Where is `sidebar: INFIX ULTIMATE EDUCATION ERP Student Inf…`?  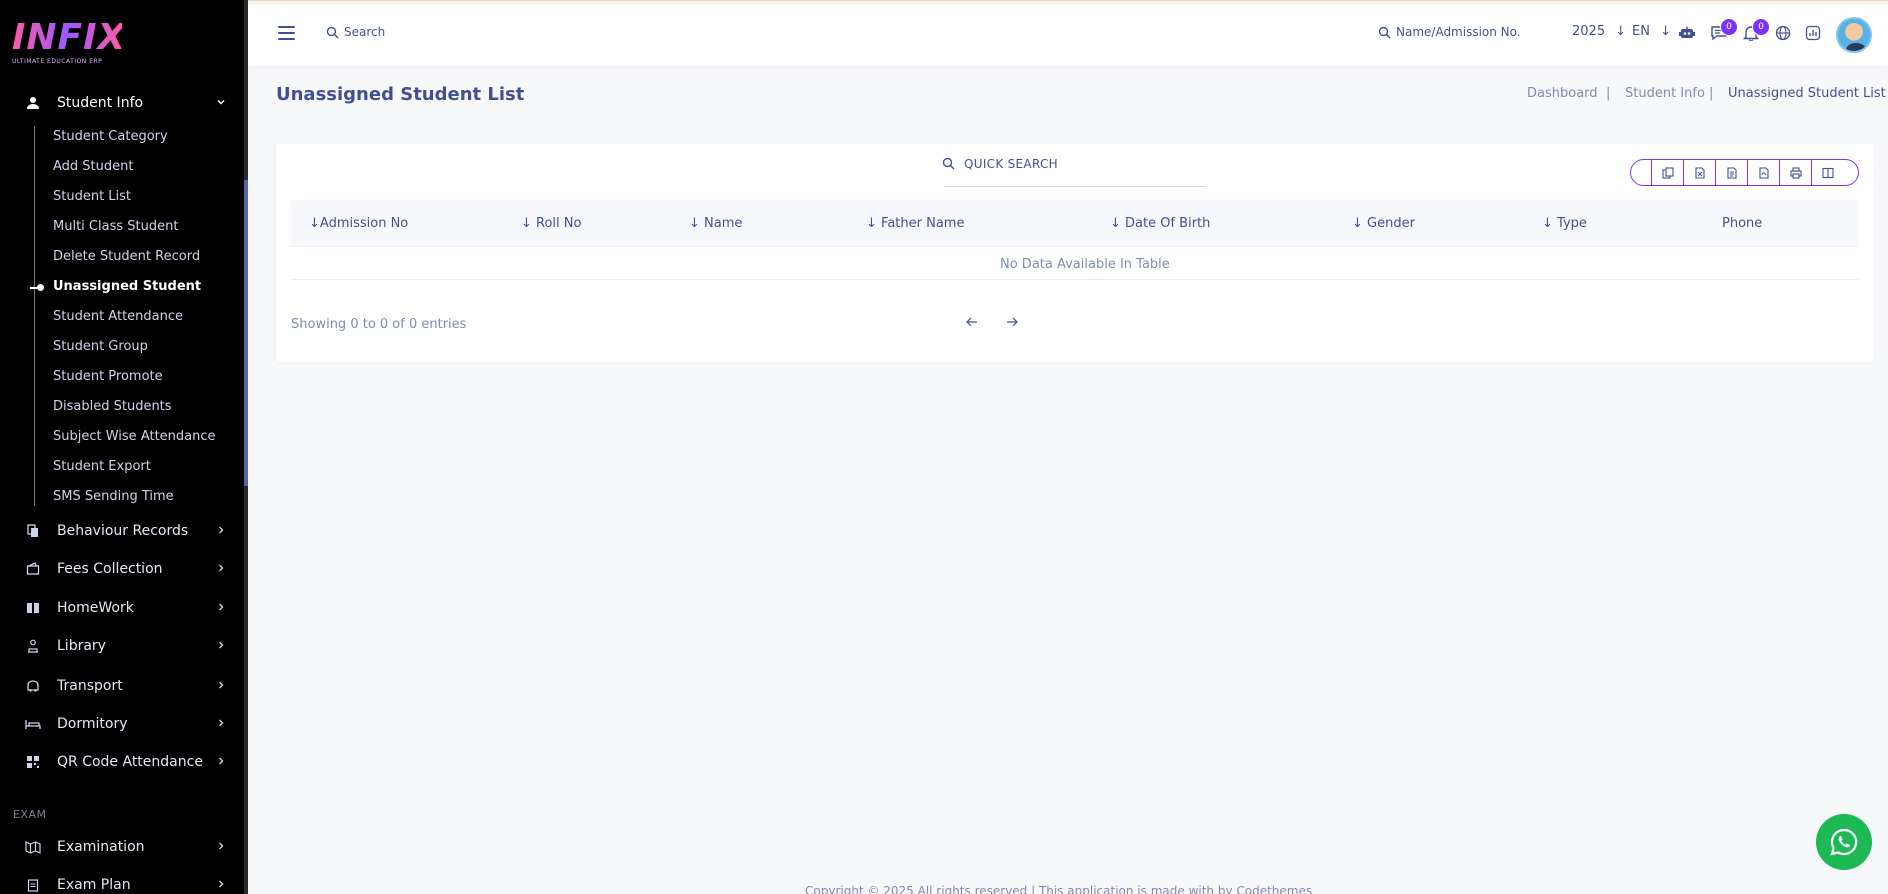
sidebar: INFIX ULTIMATE EDUCATION ERP Student Inf… is located at coordinates (124, 447).